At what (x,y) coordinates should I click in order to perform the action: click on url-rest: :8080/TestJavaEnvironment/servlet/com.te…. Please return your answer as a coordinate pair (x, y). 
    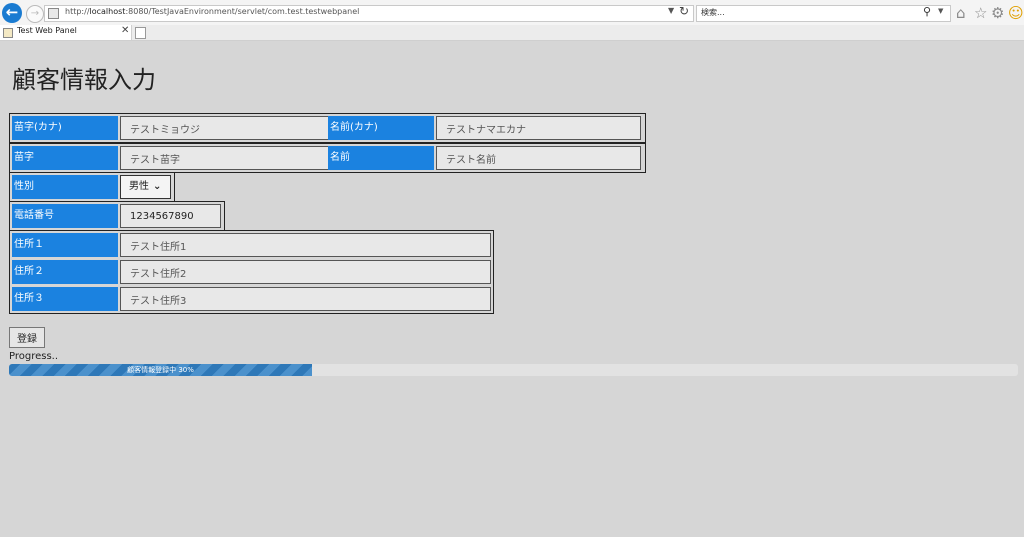
    Looking at the image, I should click on (242, 11).